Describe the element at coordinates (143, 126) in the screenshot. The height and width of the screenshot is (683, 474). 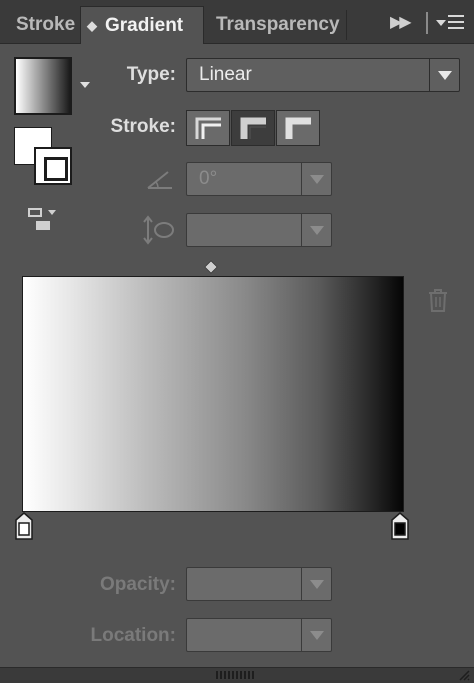
I see `stroke-label: Stroke:` at that location.